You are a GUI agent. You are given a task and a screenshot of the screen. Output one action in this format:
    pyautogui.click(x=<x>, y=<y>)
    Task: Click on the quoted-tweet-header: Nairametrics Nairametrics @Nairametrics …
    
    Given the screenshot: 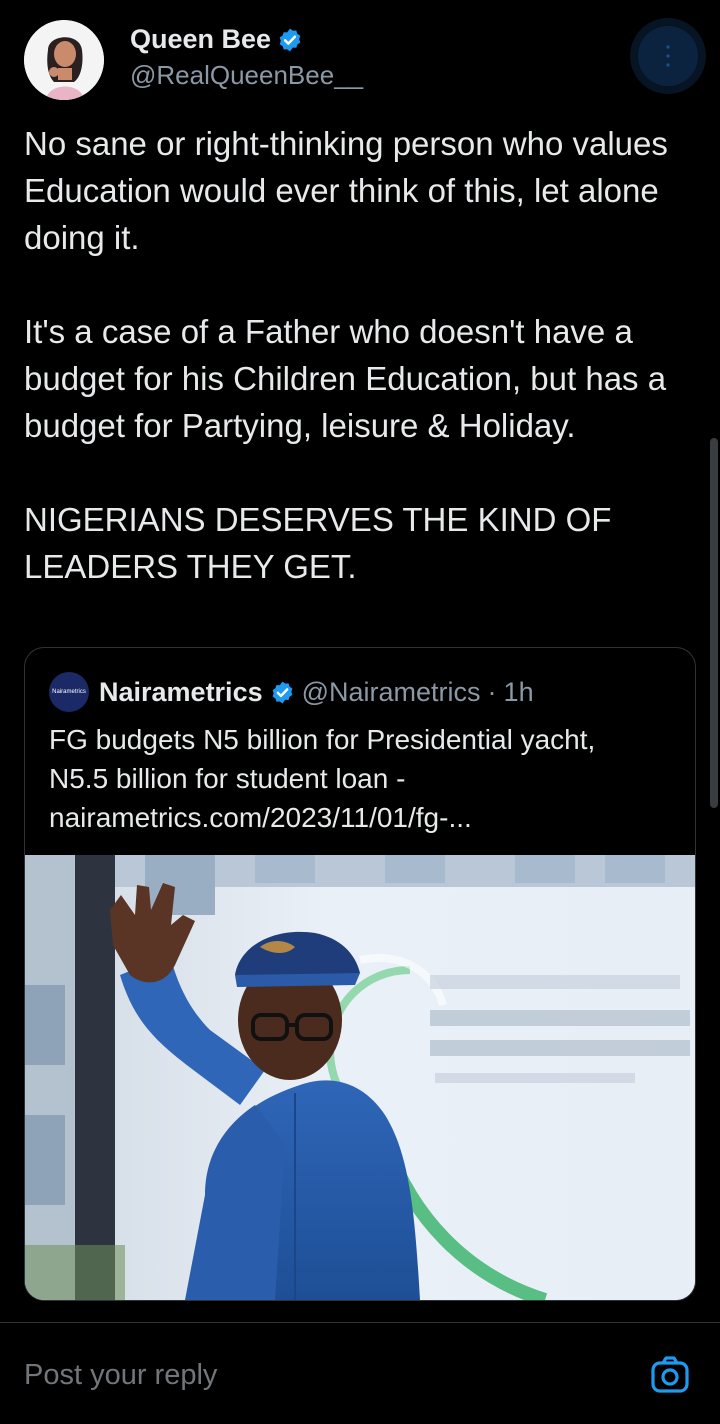 What is the action you would take?
    pyautogui.click(x=291, y=692)
    